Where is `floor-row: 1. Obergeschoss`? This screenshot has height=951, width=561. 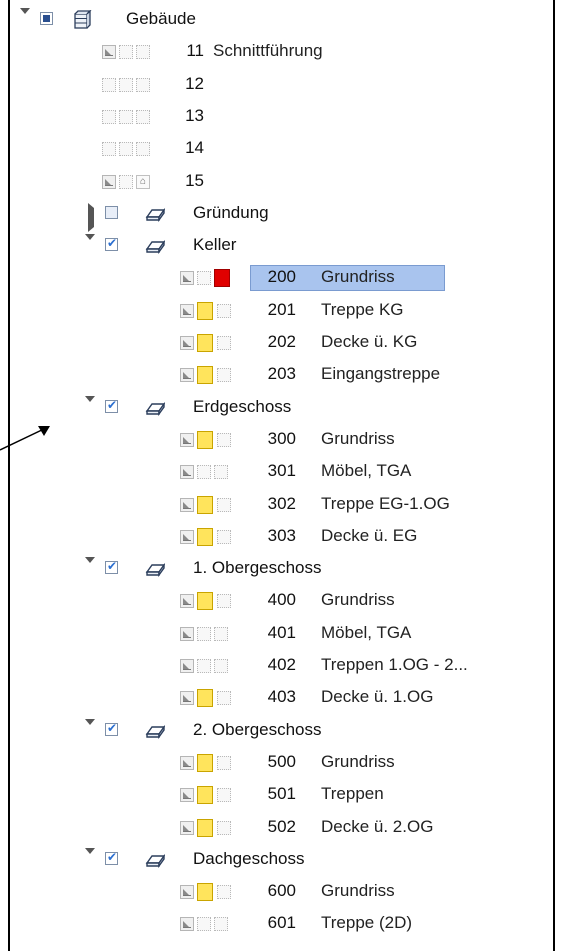 floor-row: 1. Obergeschoss is located at coordinates (286, 569).